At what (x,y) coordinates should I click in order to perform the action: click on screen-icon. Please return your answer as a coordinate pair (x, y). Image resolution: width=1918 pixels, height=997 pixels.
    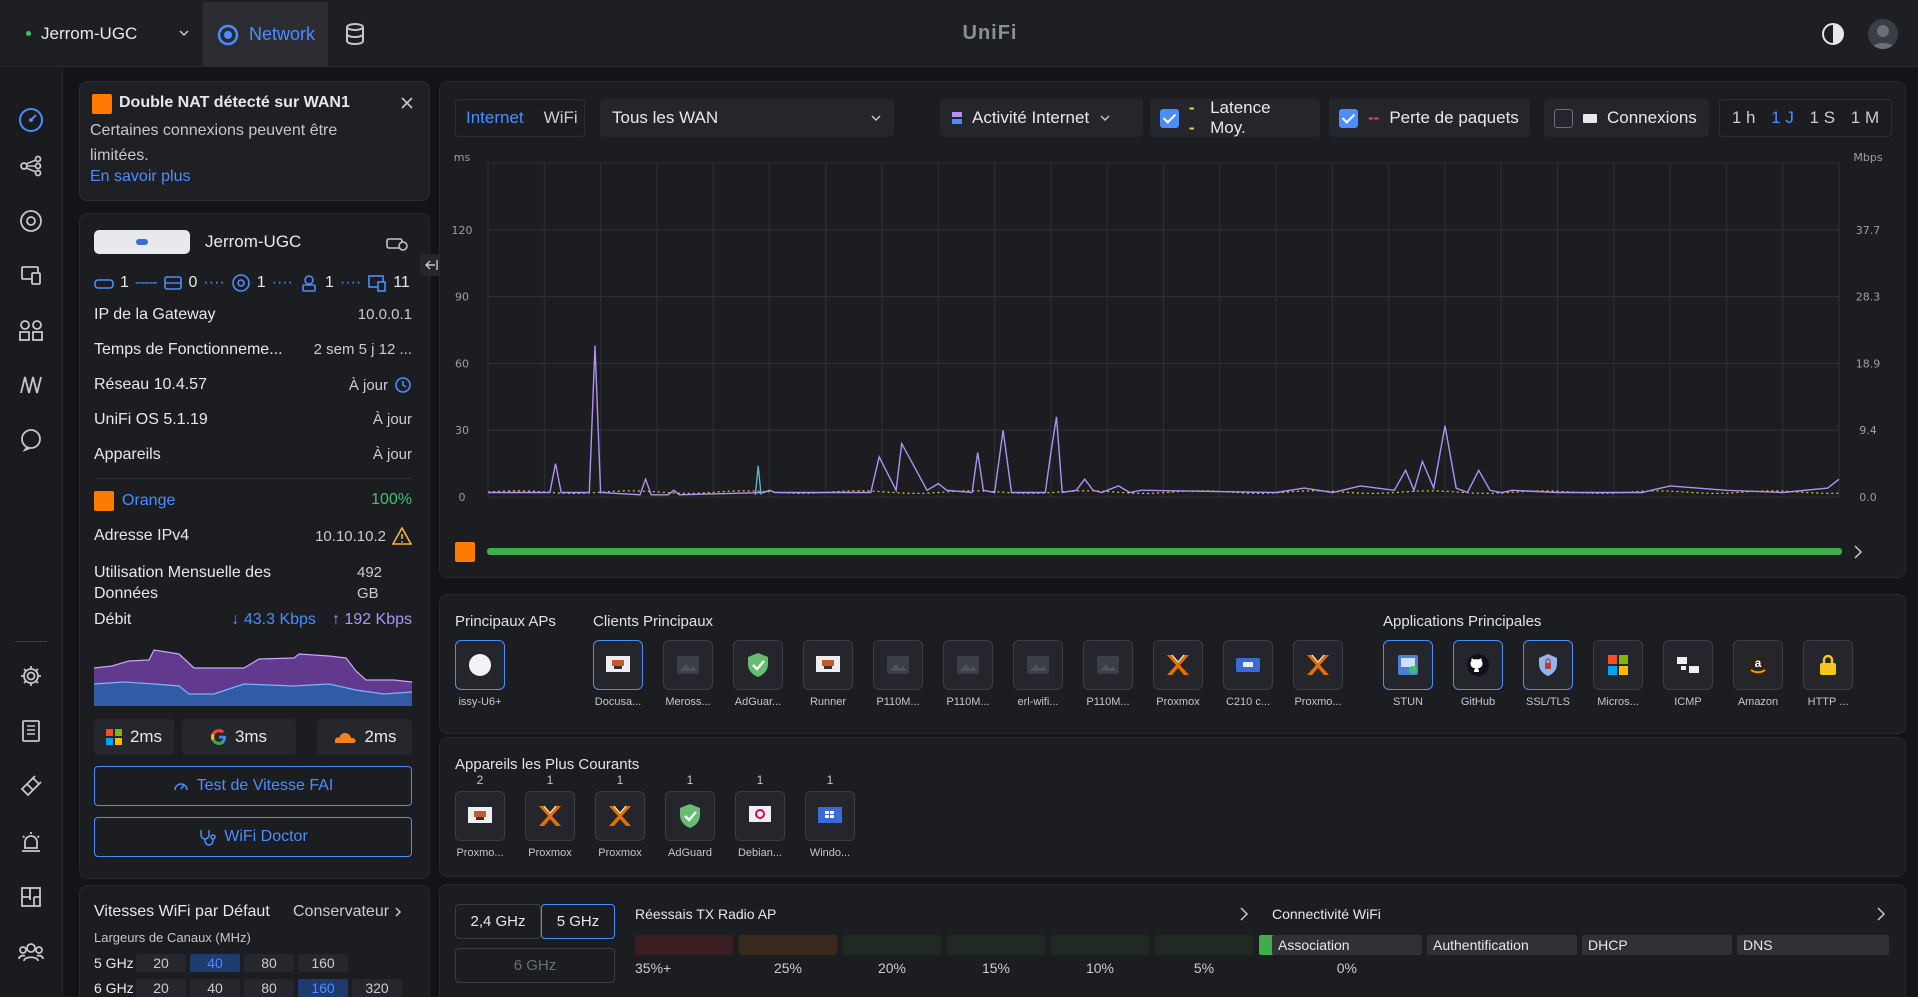
    Looking at the image, I should click on (618, 665).